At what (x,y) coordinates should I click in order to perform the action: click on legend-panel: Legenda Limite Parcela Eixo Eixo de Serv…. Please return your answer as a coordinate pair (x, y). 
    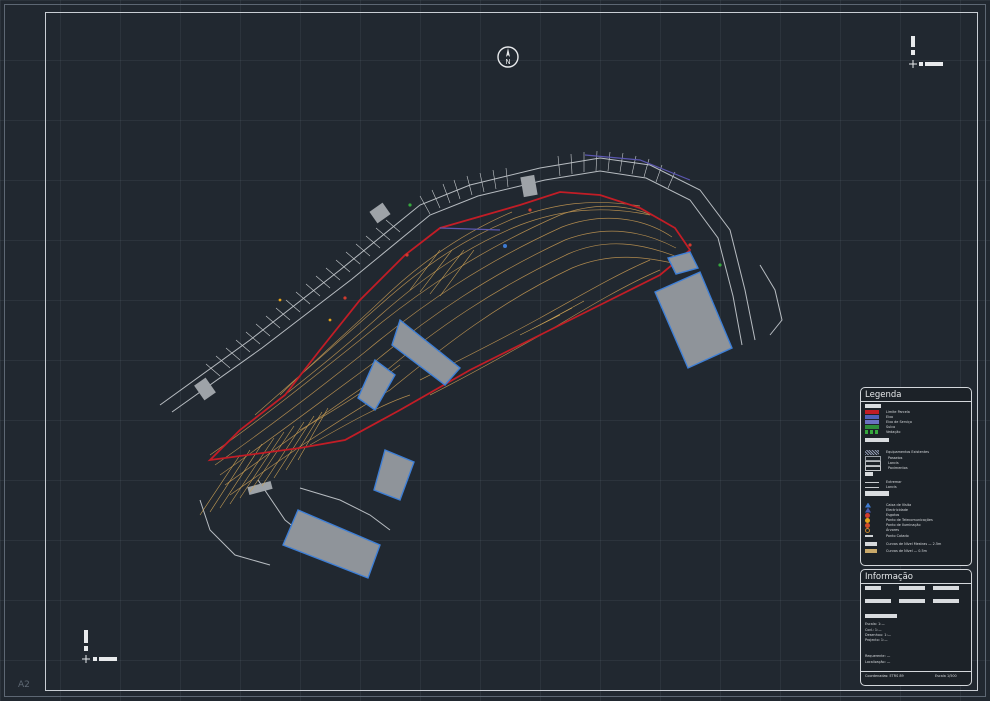
    Looking at the image, I should click on (916, 476).